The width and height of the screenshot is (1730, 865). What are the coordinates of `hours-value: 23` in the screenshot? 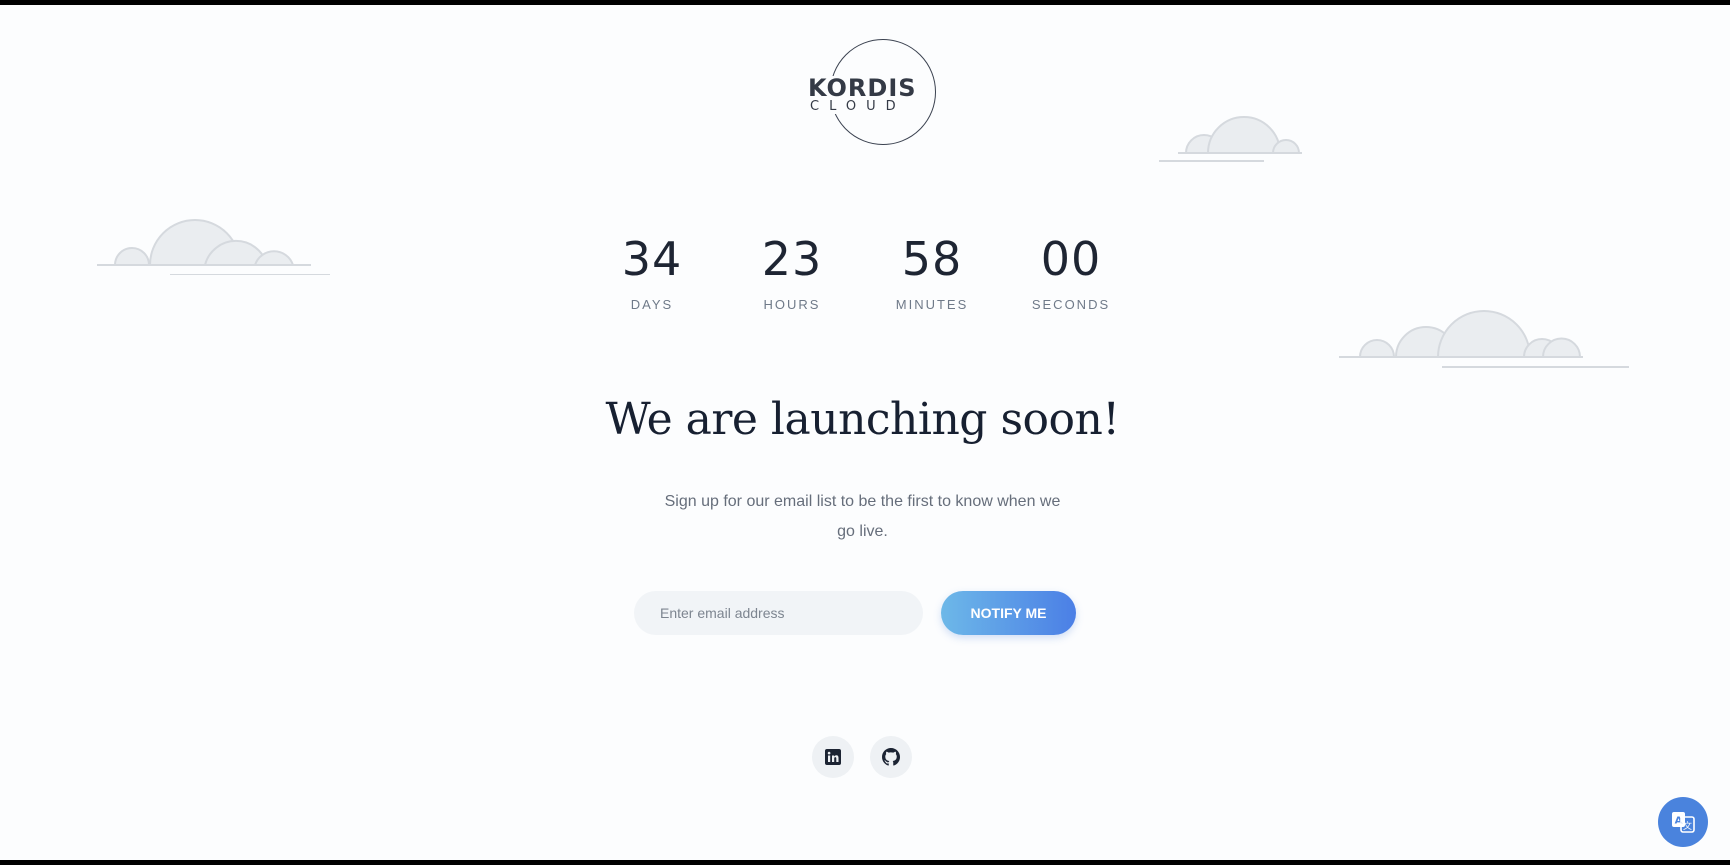 It's located at (792, 259).